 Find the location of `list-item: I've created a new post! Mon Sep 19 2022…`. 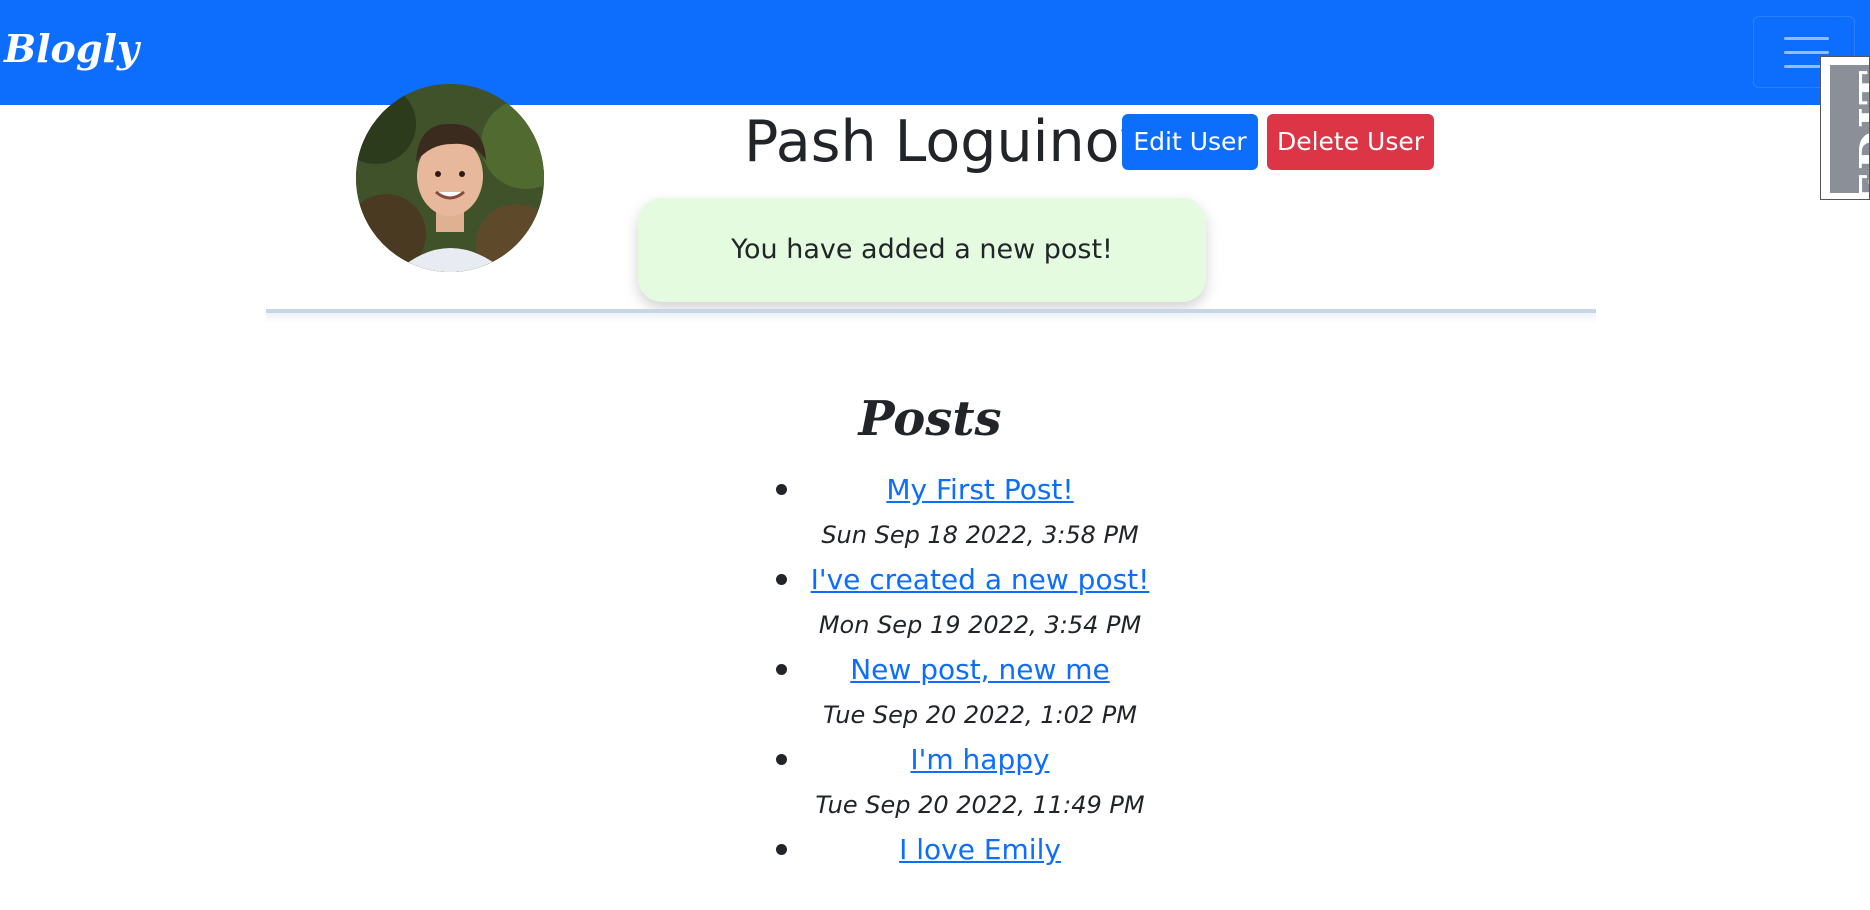

list-item: I've created a new post! Mon Sep 19 2022… is located at coordinates (960, 595).